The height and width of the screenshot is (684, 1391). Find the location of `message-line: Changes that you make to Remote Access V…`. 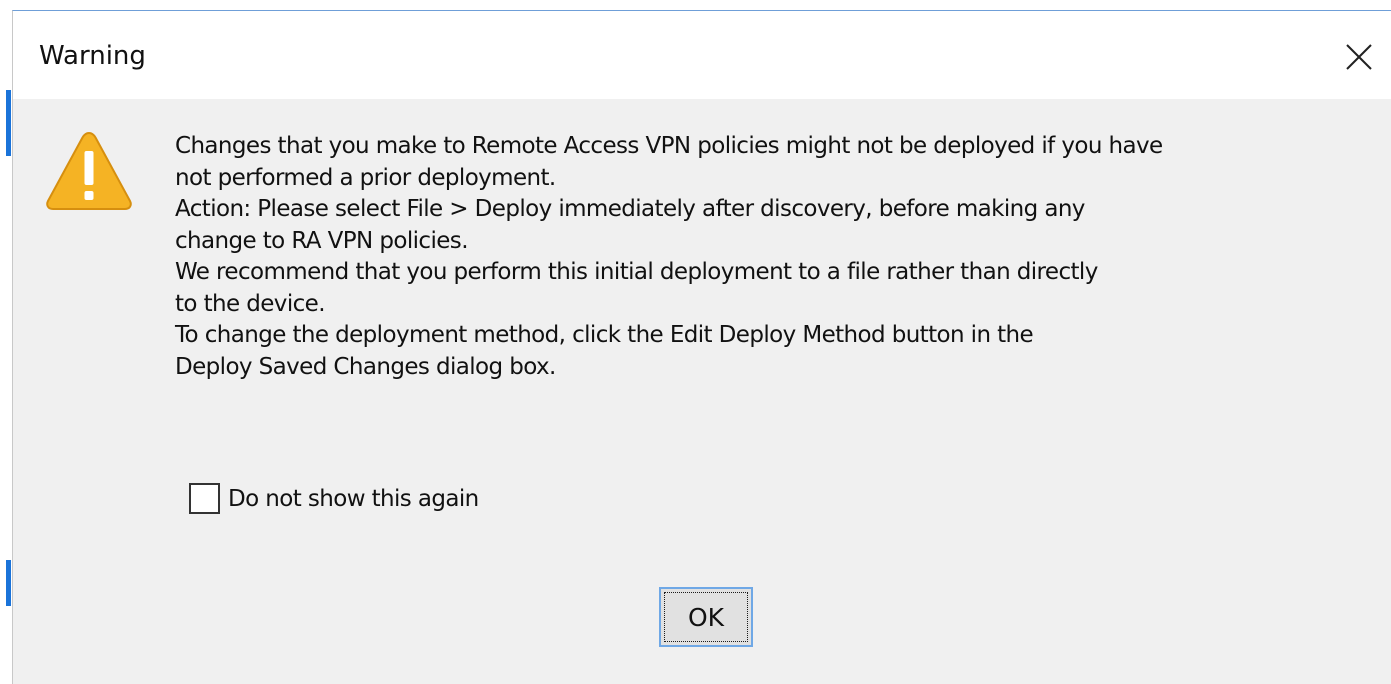

message-line: Changes that you make to Remote Access V… is located at coordinates (669, 146).